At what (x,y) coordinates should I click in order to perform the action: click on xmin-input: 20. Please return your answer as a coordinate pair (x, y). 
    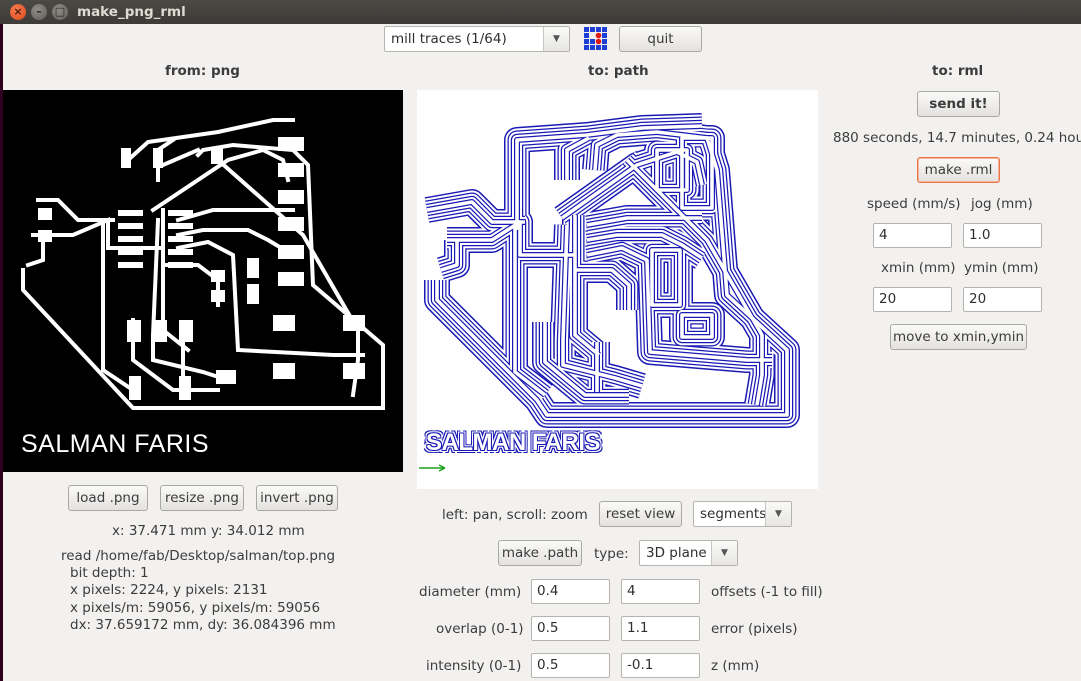
    Looking at the image, I should click on (912, 299).